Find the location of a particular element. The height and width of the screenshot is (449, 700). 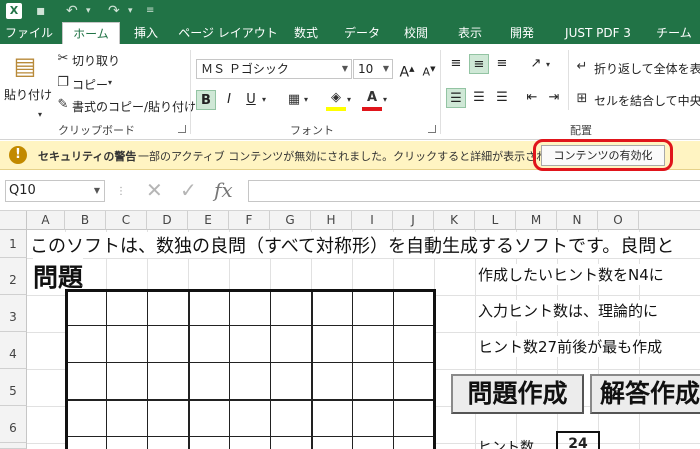

tab-developer: 開発 is located at coordinates (522, 33).